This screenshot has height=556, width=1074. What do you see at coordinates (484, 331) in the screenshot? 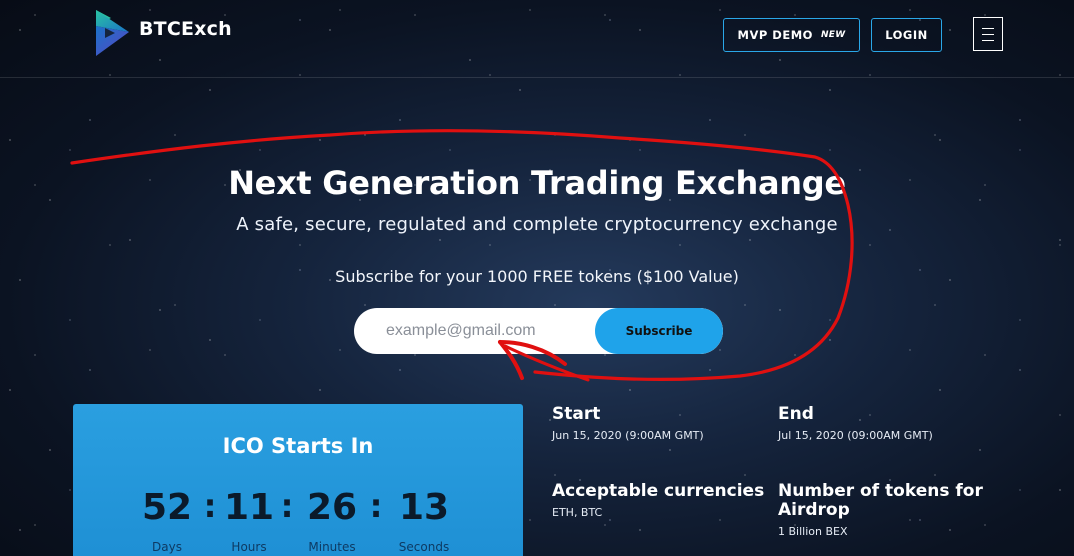
I see `email-input` at bounding box center [484, 331].